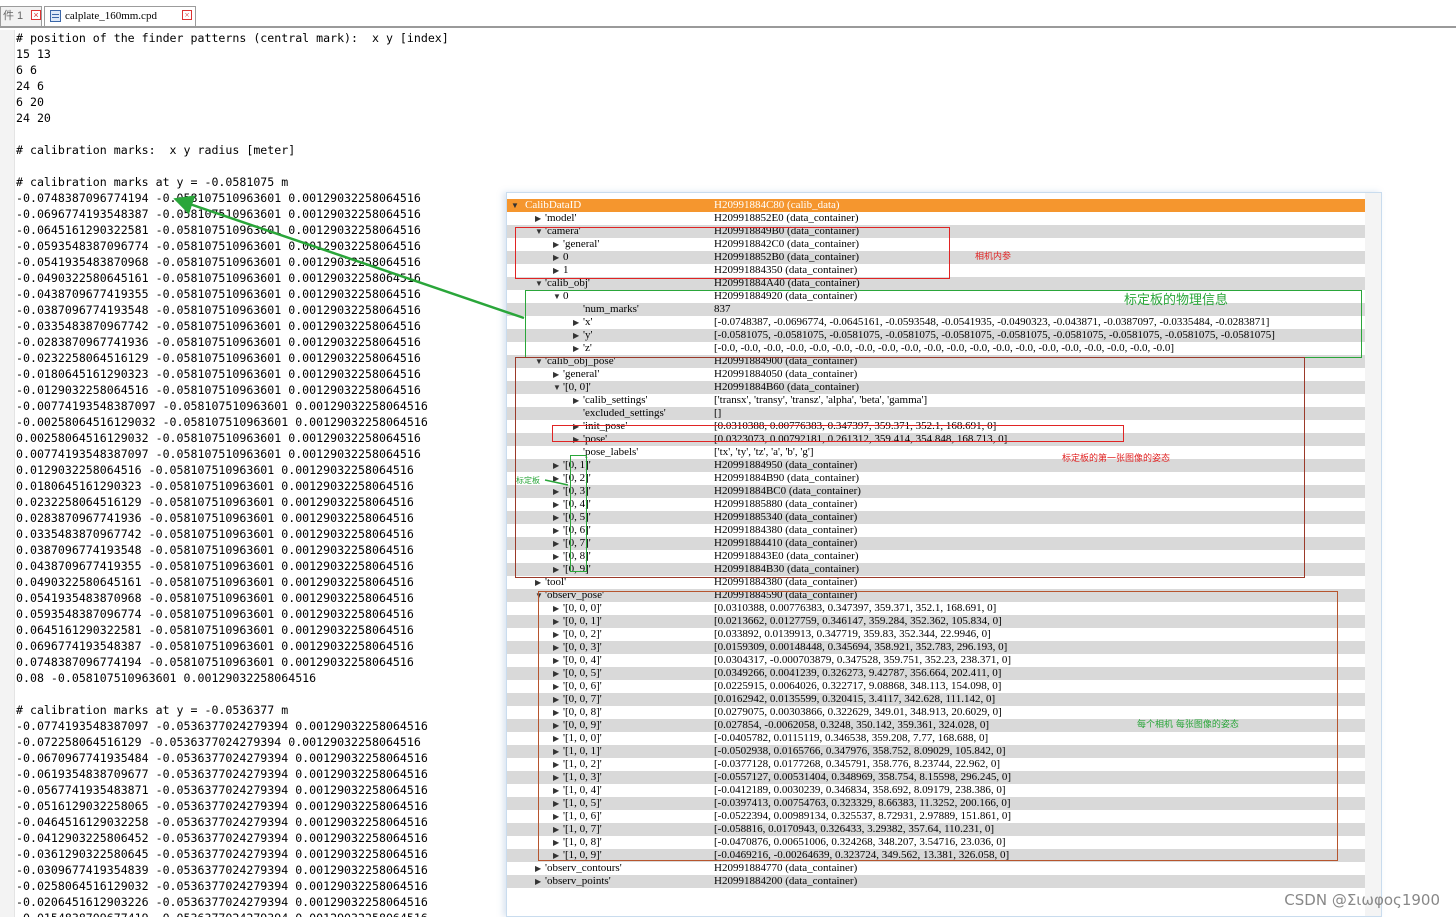 This screenshot has width=1456, height=917. Describe the element at coordinates (1116, 459) in the screenshot. I see `first-pose-label: 标定板的第一张图像的姿态` at that location.